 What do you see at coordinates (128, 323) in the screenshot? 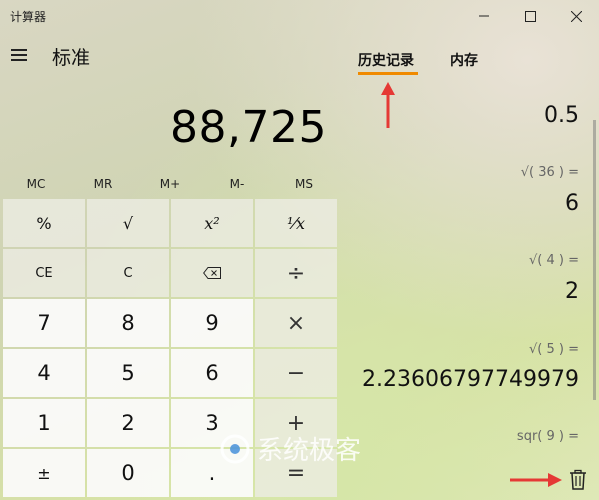
I see `digit-8-button: 8` at bounding box center [128, 323].